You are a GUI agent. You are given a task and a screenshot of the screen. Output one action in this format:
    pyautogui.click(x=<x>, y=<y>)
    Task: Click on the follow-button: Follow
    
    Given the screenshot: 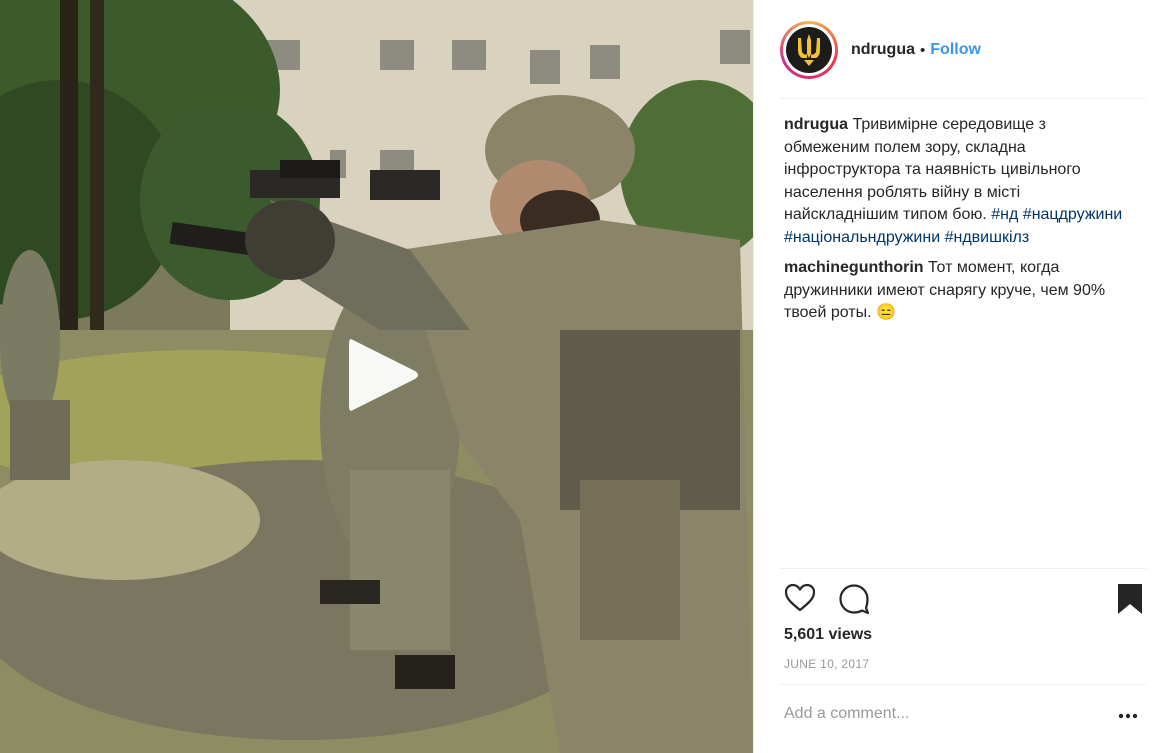 What is the action you would take?
    pyautogui.click(x=955, y=50)
    